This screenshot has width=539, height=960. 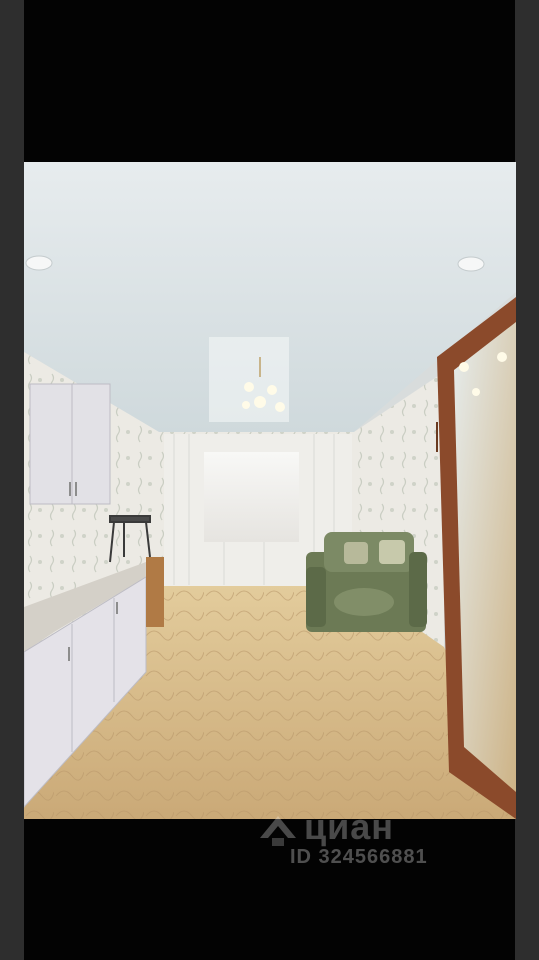 What do you see at coordinates (12, 480) in the screenshot?
I see `left-edge-bar` at bounding box center [12, 480].